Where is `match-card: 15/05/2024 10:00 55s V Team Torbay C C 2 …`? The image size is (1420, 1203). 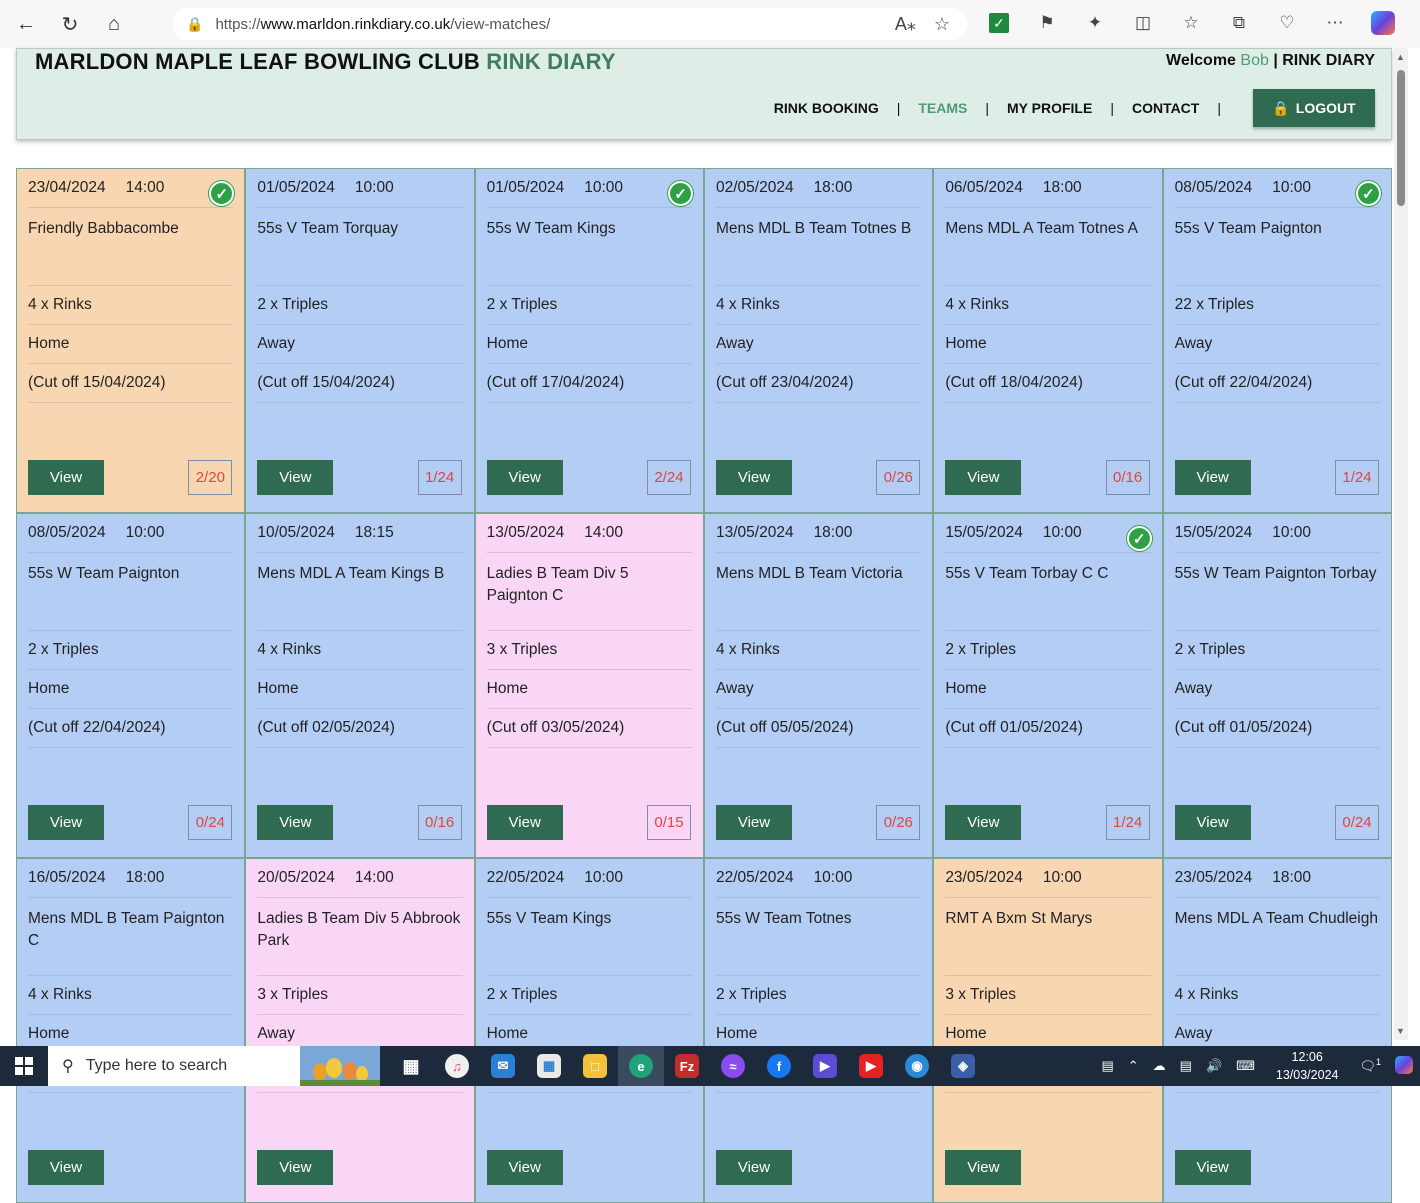
match-card: 15/05/2024 10:00 55s V Team Torbay C C 2 … is located at coordinates (1048, 685).